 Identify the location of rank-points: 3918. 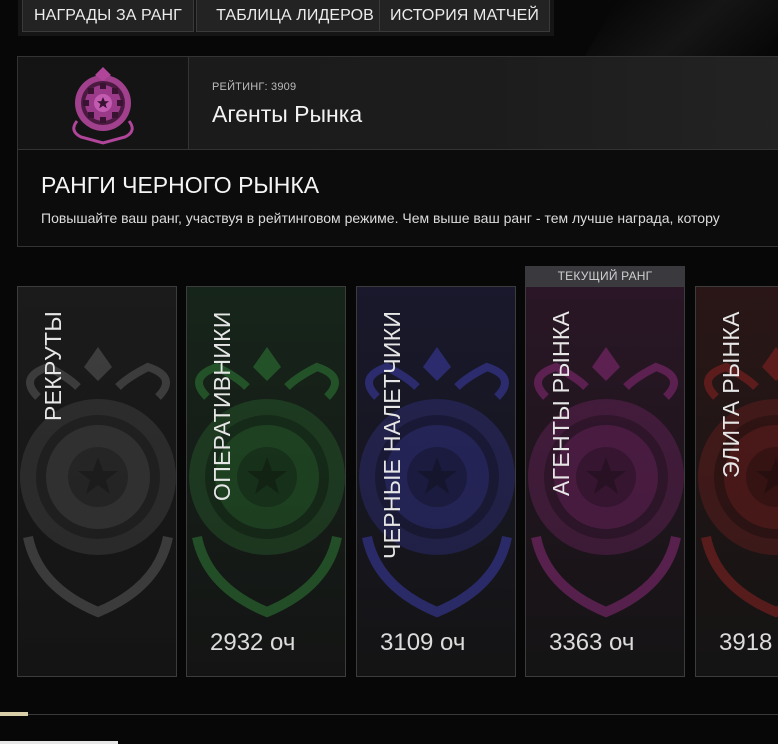
(746, 642).